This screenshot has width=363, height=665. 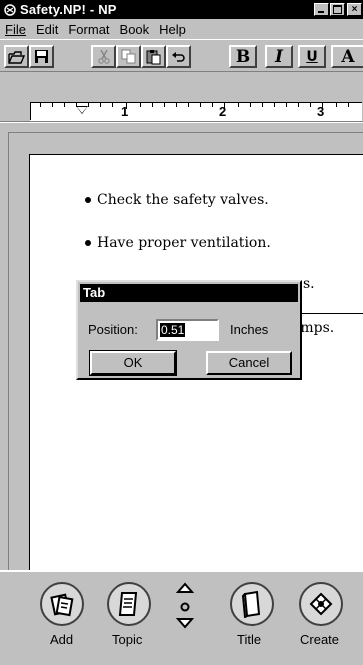 I want to click on add-button, so click(x=62, y=604).